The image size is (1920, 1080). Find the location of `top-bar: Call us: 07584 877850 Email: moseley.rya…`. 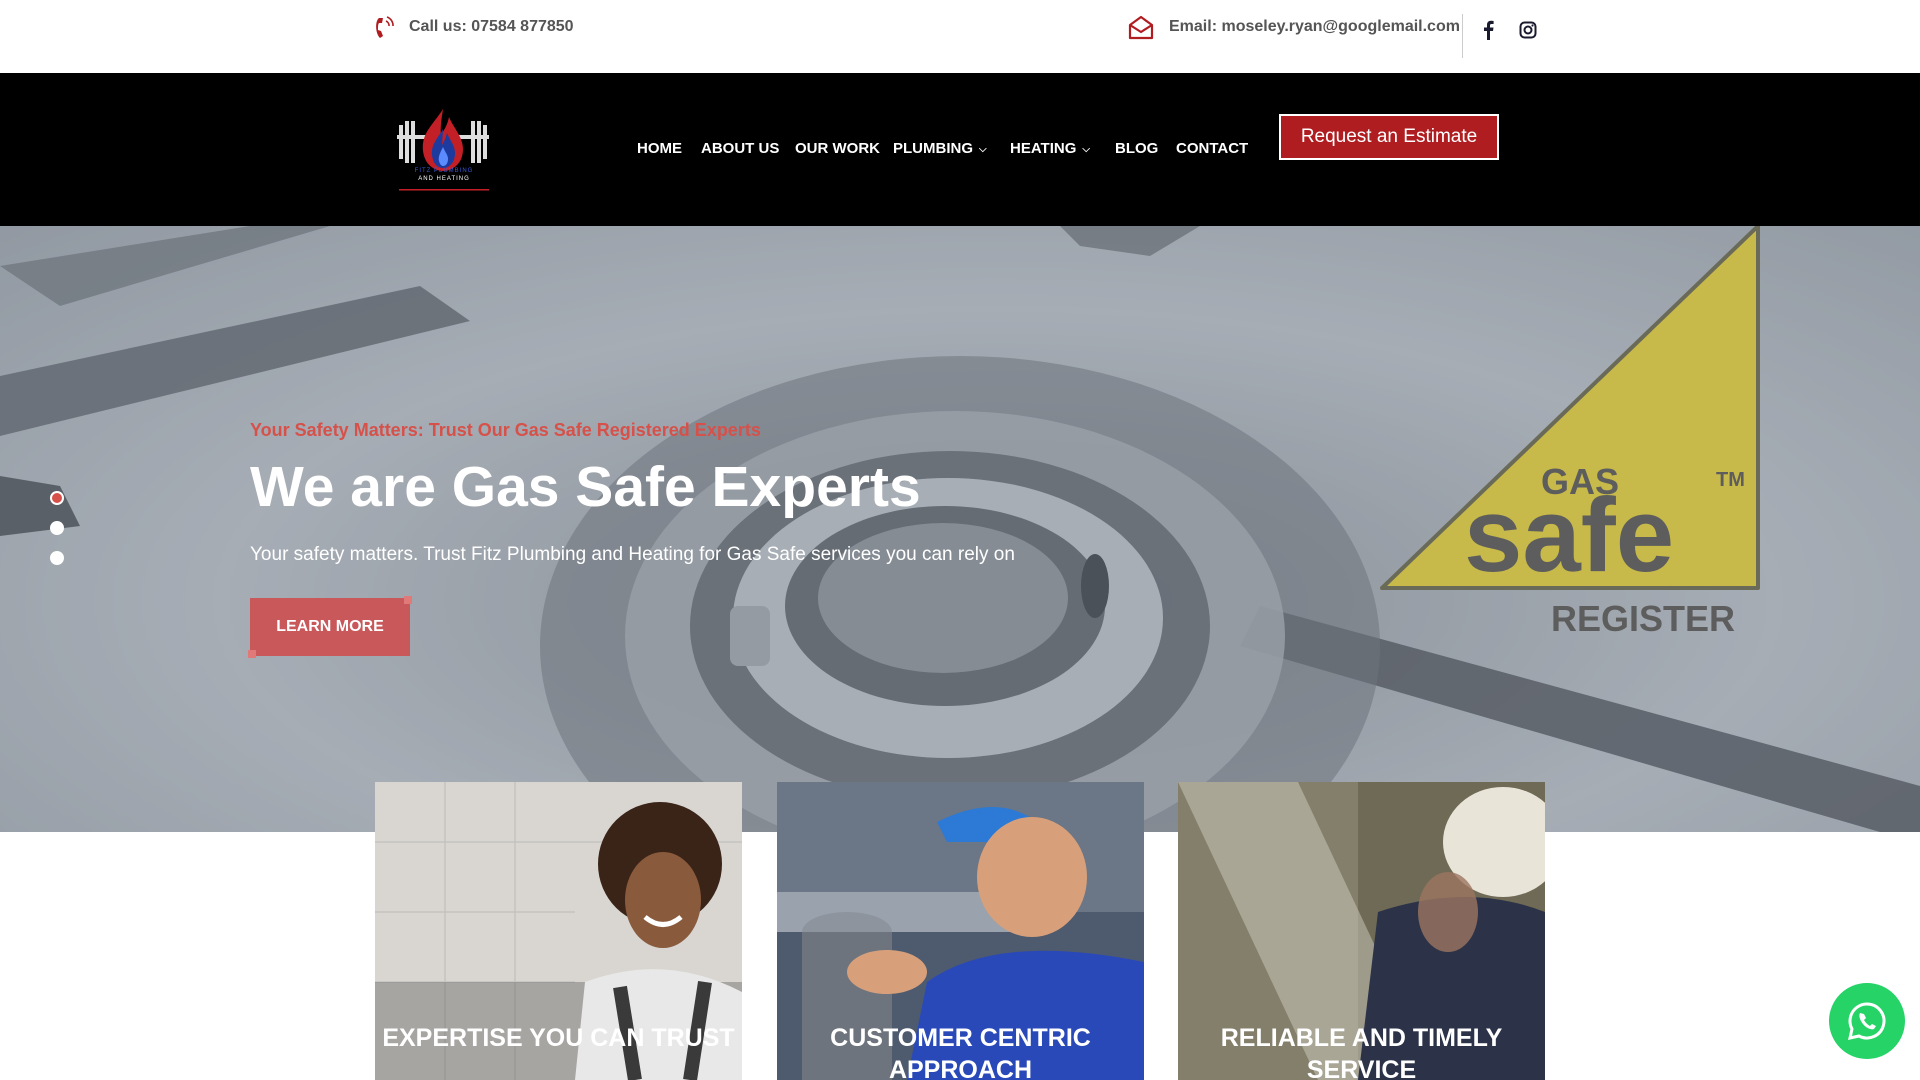

top-bar: Call us: 07584 877850 Email: moseley.rya… is located at coordinates (960, 36).